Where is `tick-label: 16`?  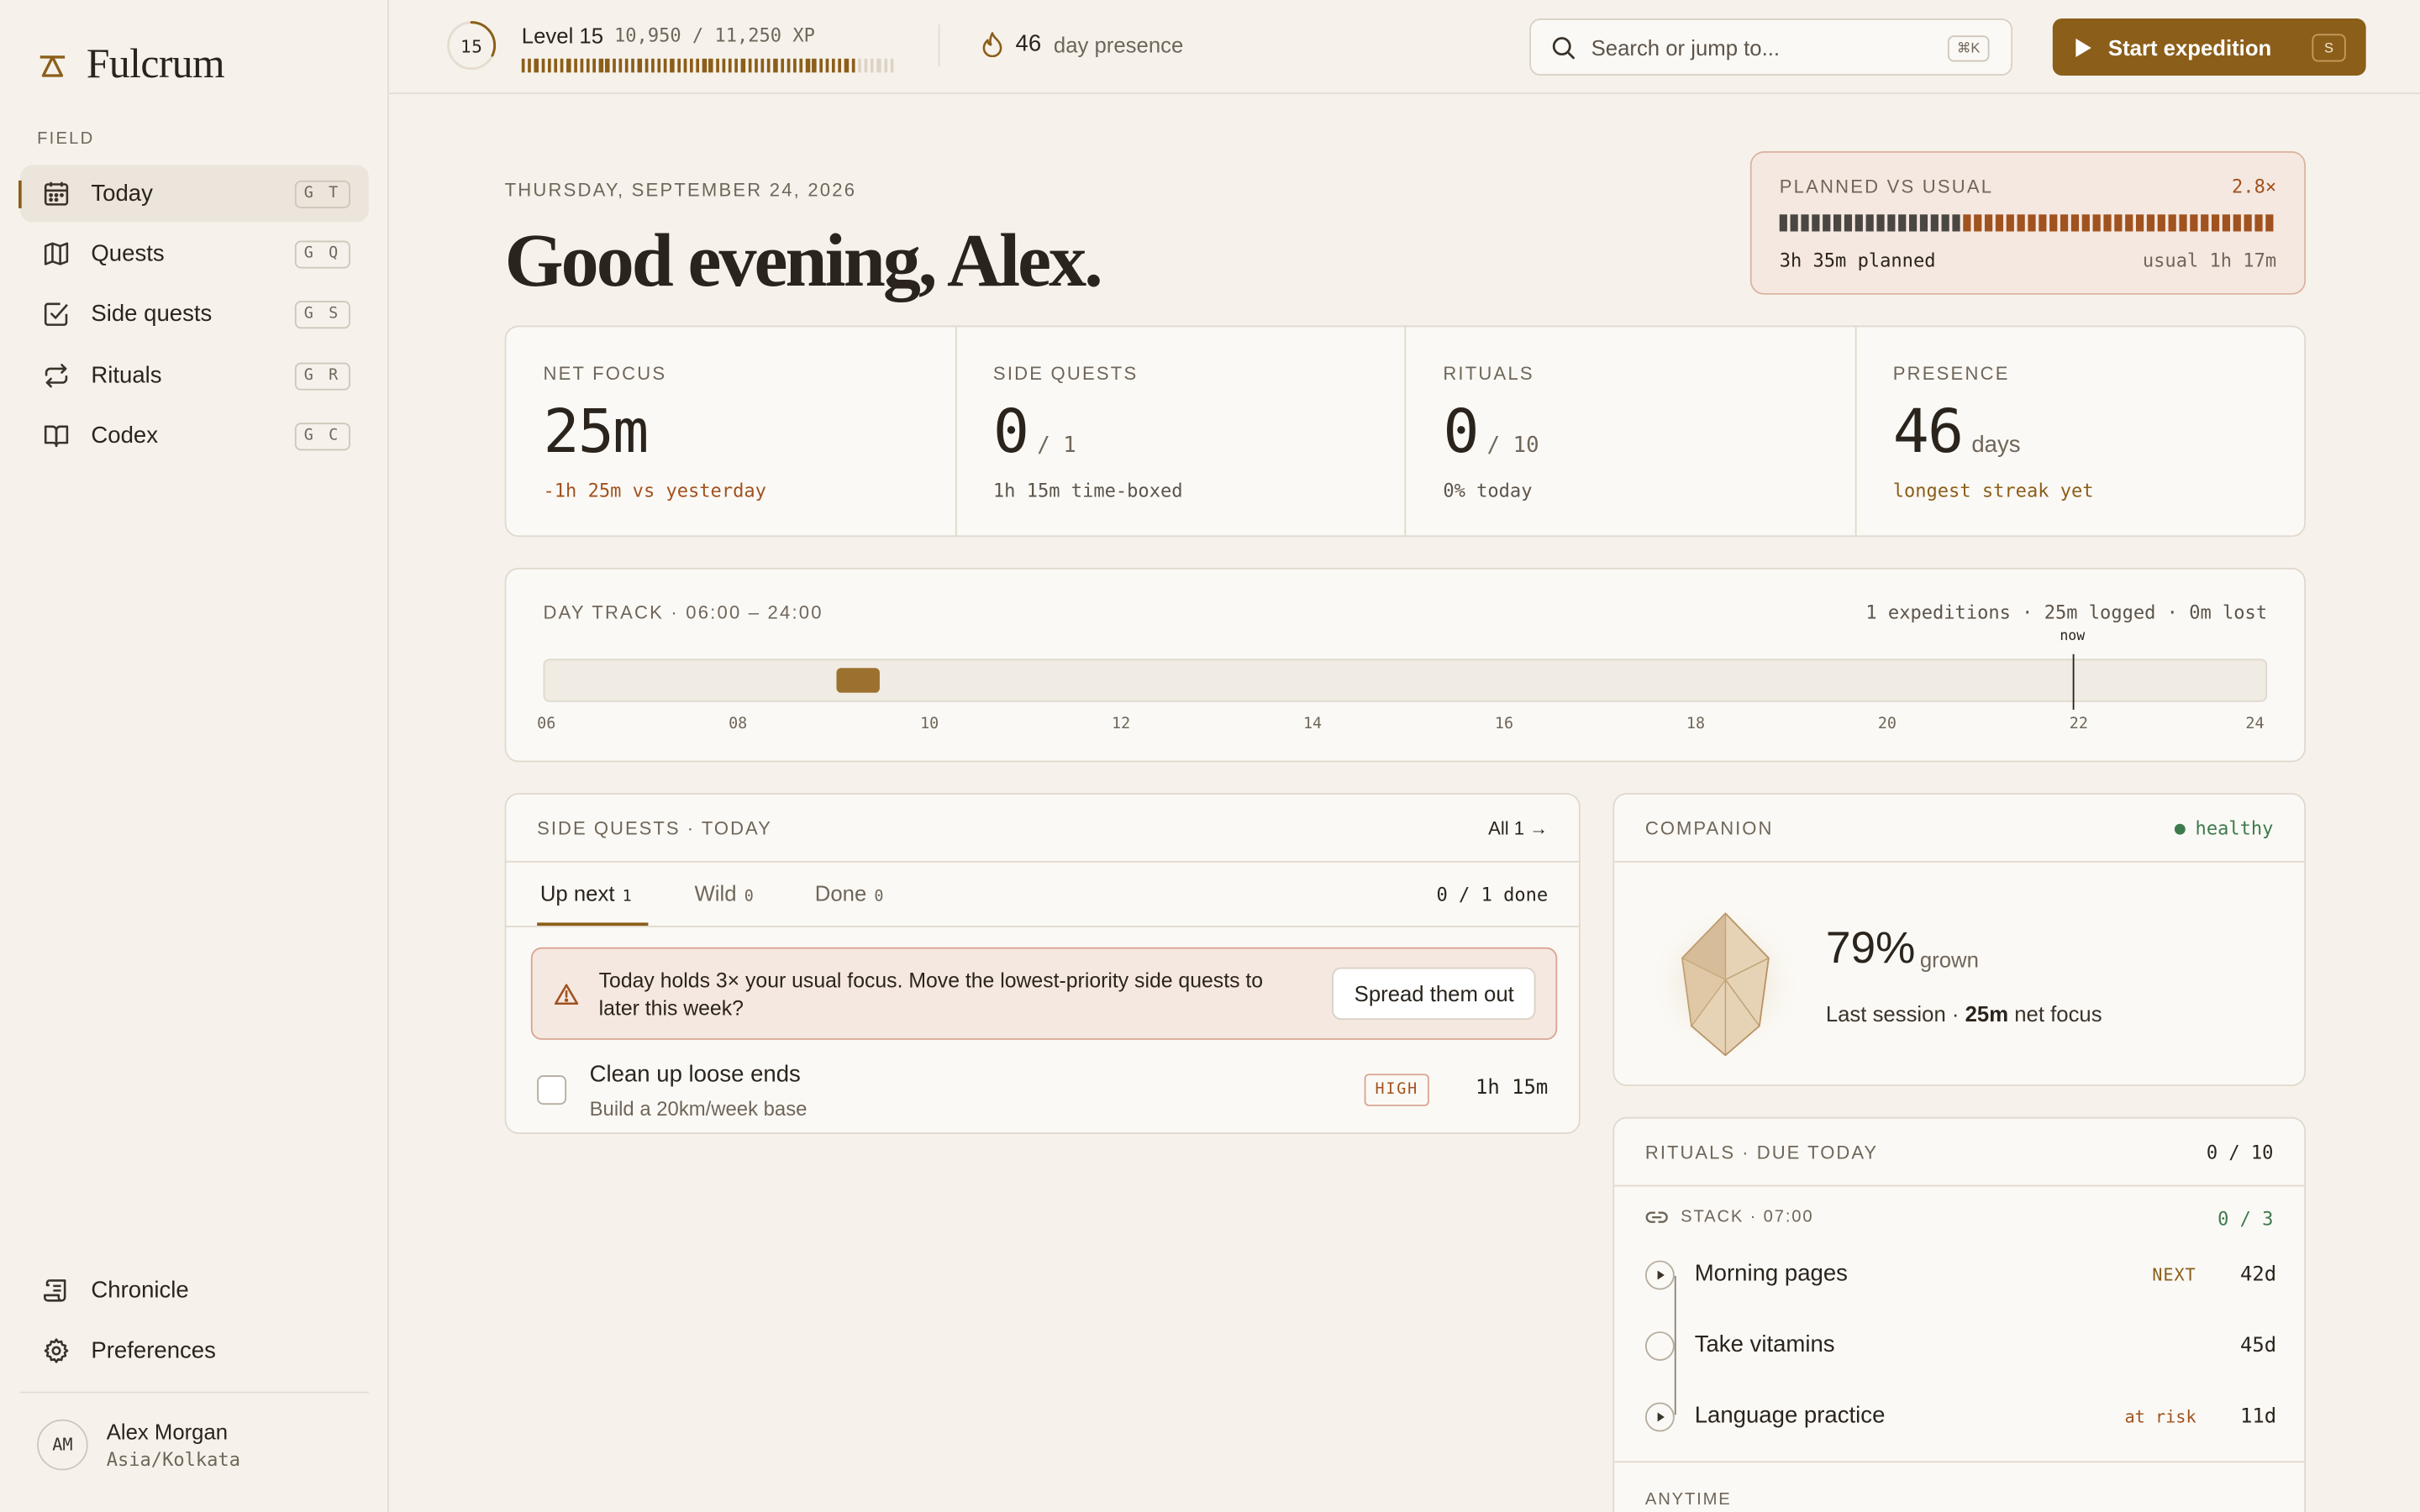 tick-label: 16 is located at coordinates (1504, 724).